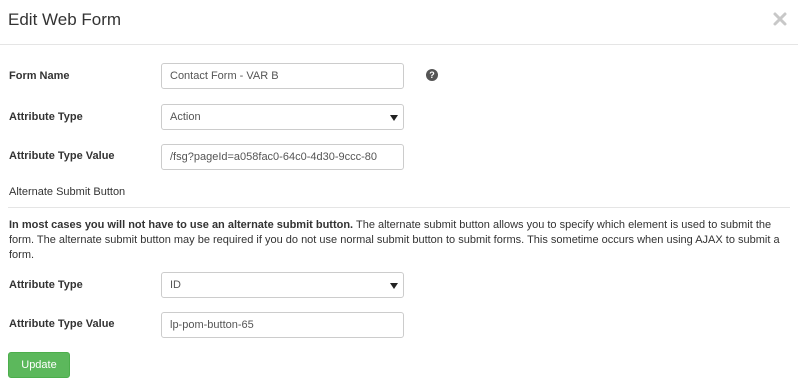 The image size is (798, 392). Describe the element at coordinates (175, 285) in the screenshot. I see `alt-attribute-type-selected-value: ID` at that location.